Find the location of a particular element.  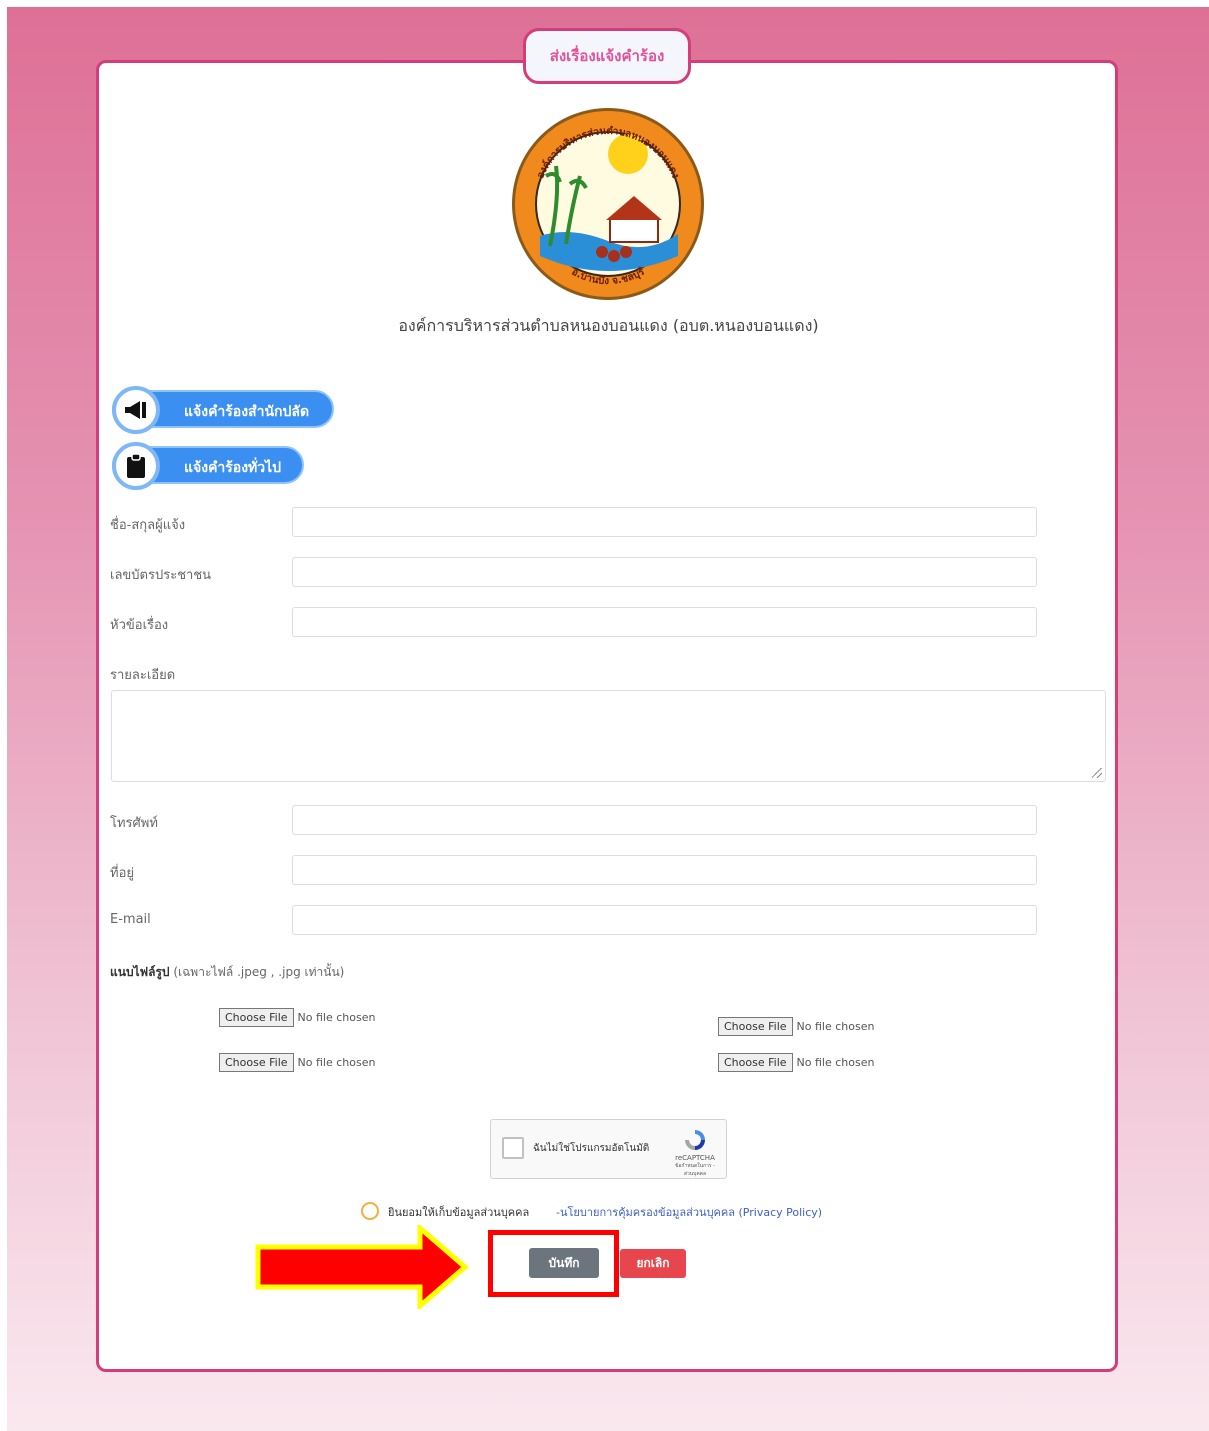

address-input is located at coordinates (664, 870).